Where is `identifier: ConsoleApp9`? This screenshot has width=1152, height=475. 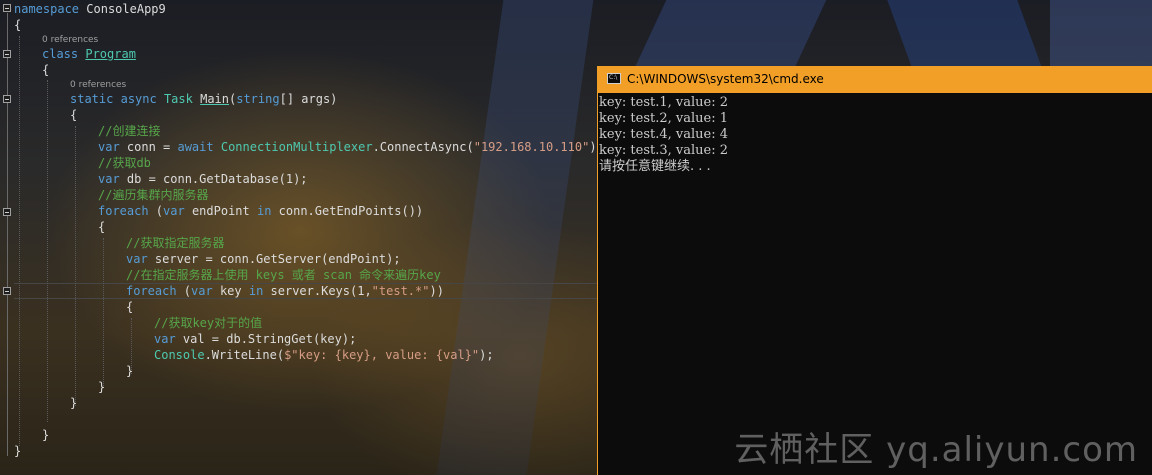 identifier: ConsoleApp9 is located at coordinates (126, 9).